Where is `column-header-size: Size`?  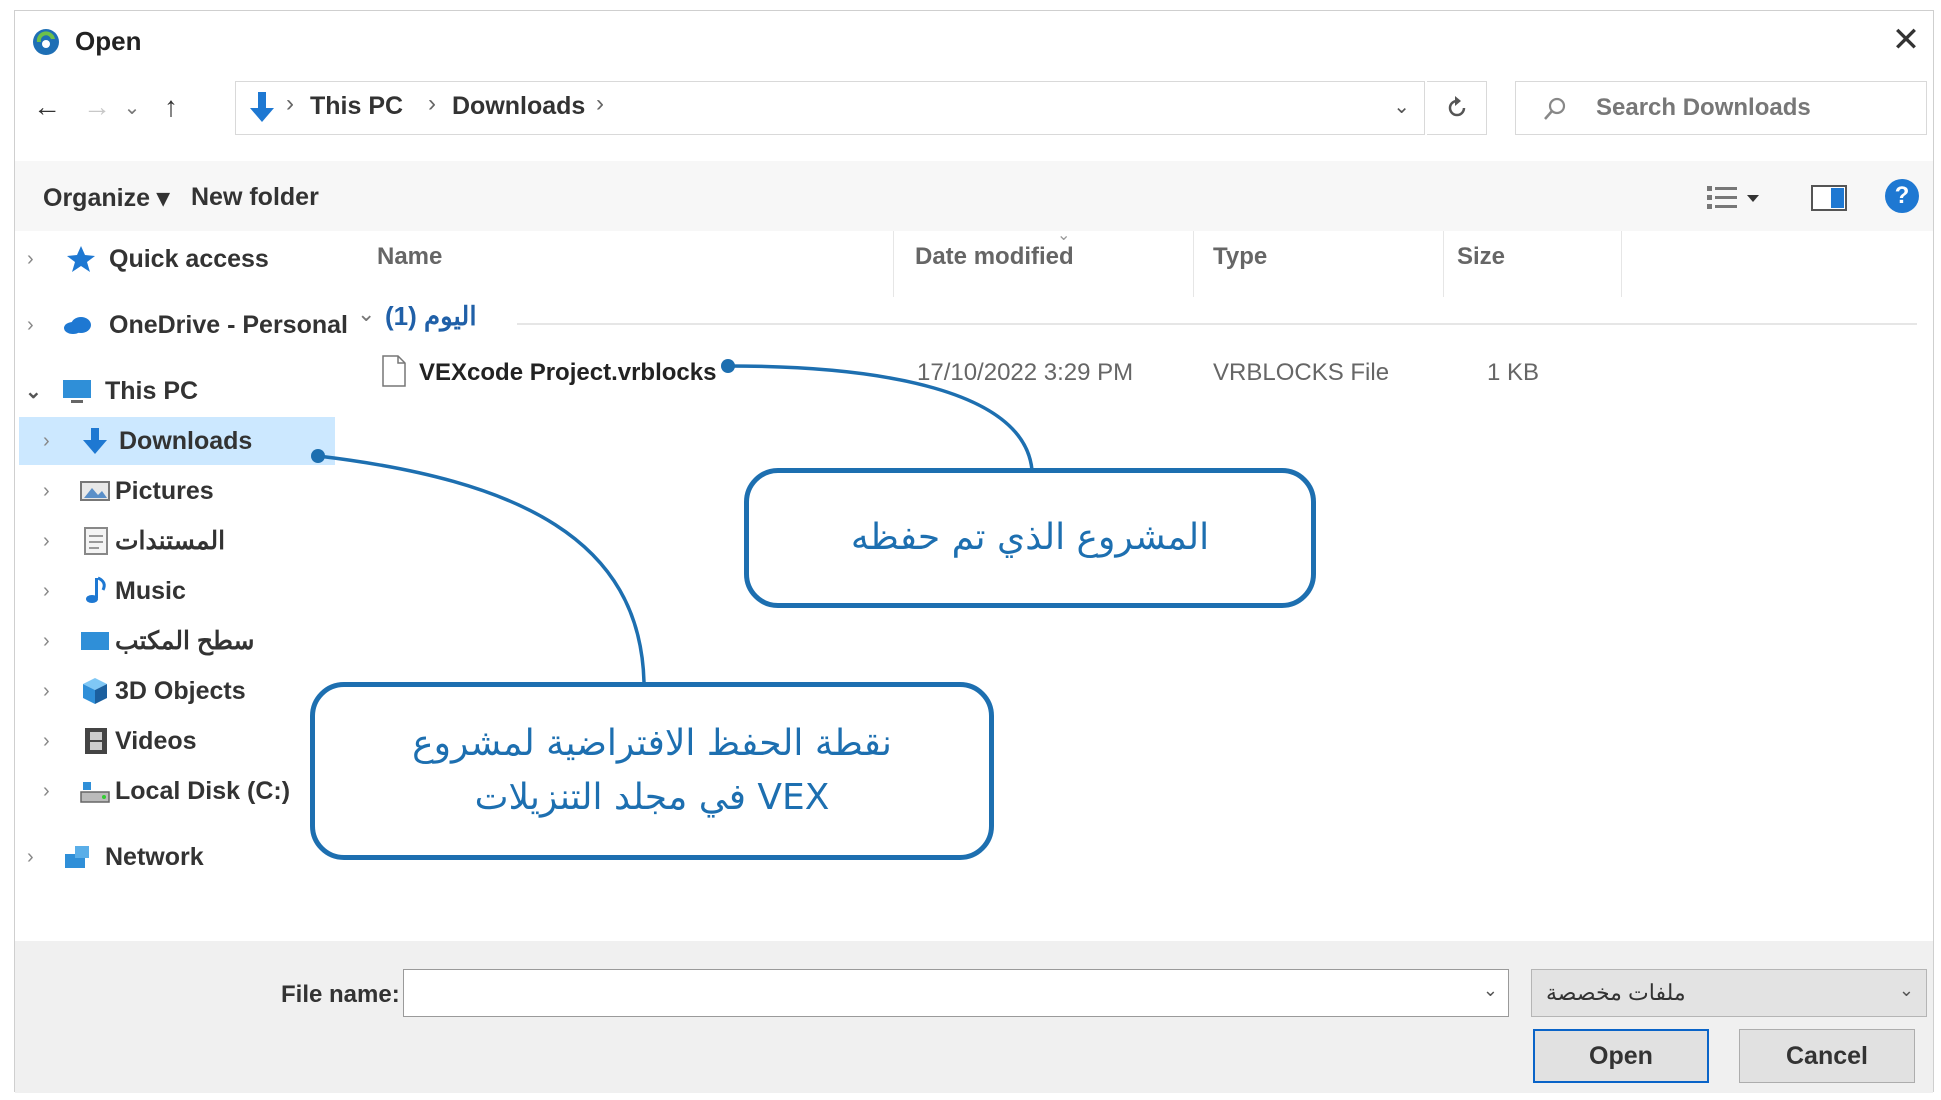 column-header-size: Size is located at coordinates (1481, 257).